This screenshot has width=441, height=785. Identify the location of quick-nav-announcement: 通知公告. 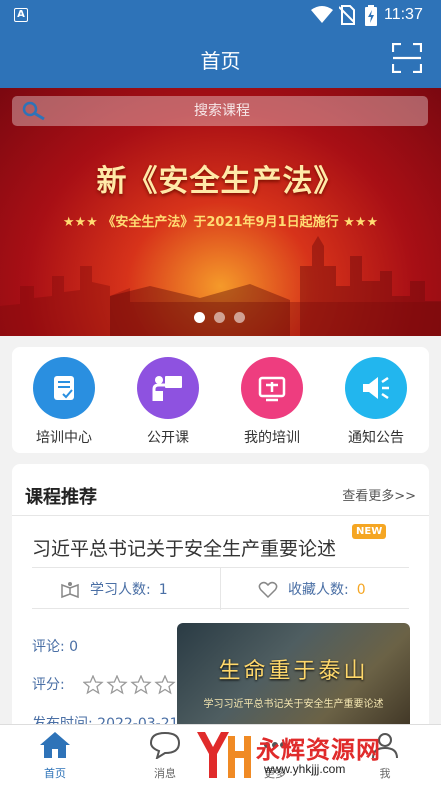
(376, 402).